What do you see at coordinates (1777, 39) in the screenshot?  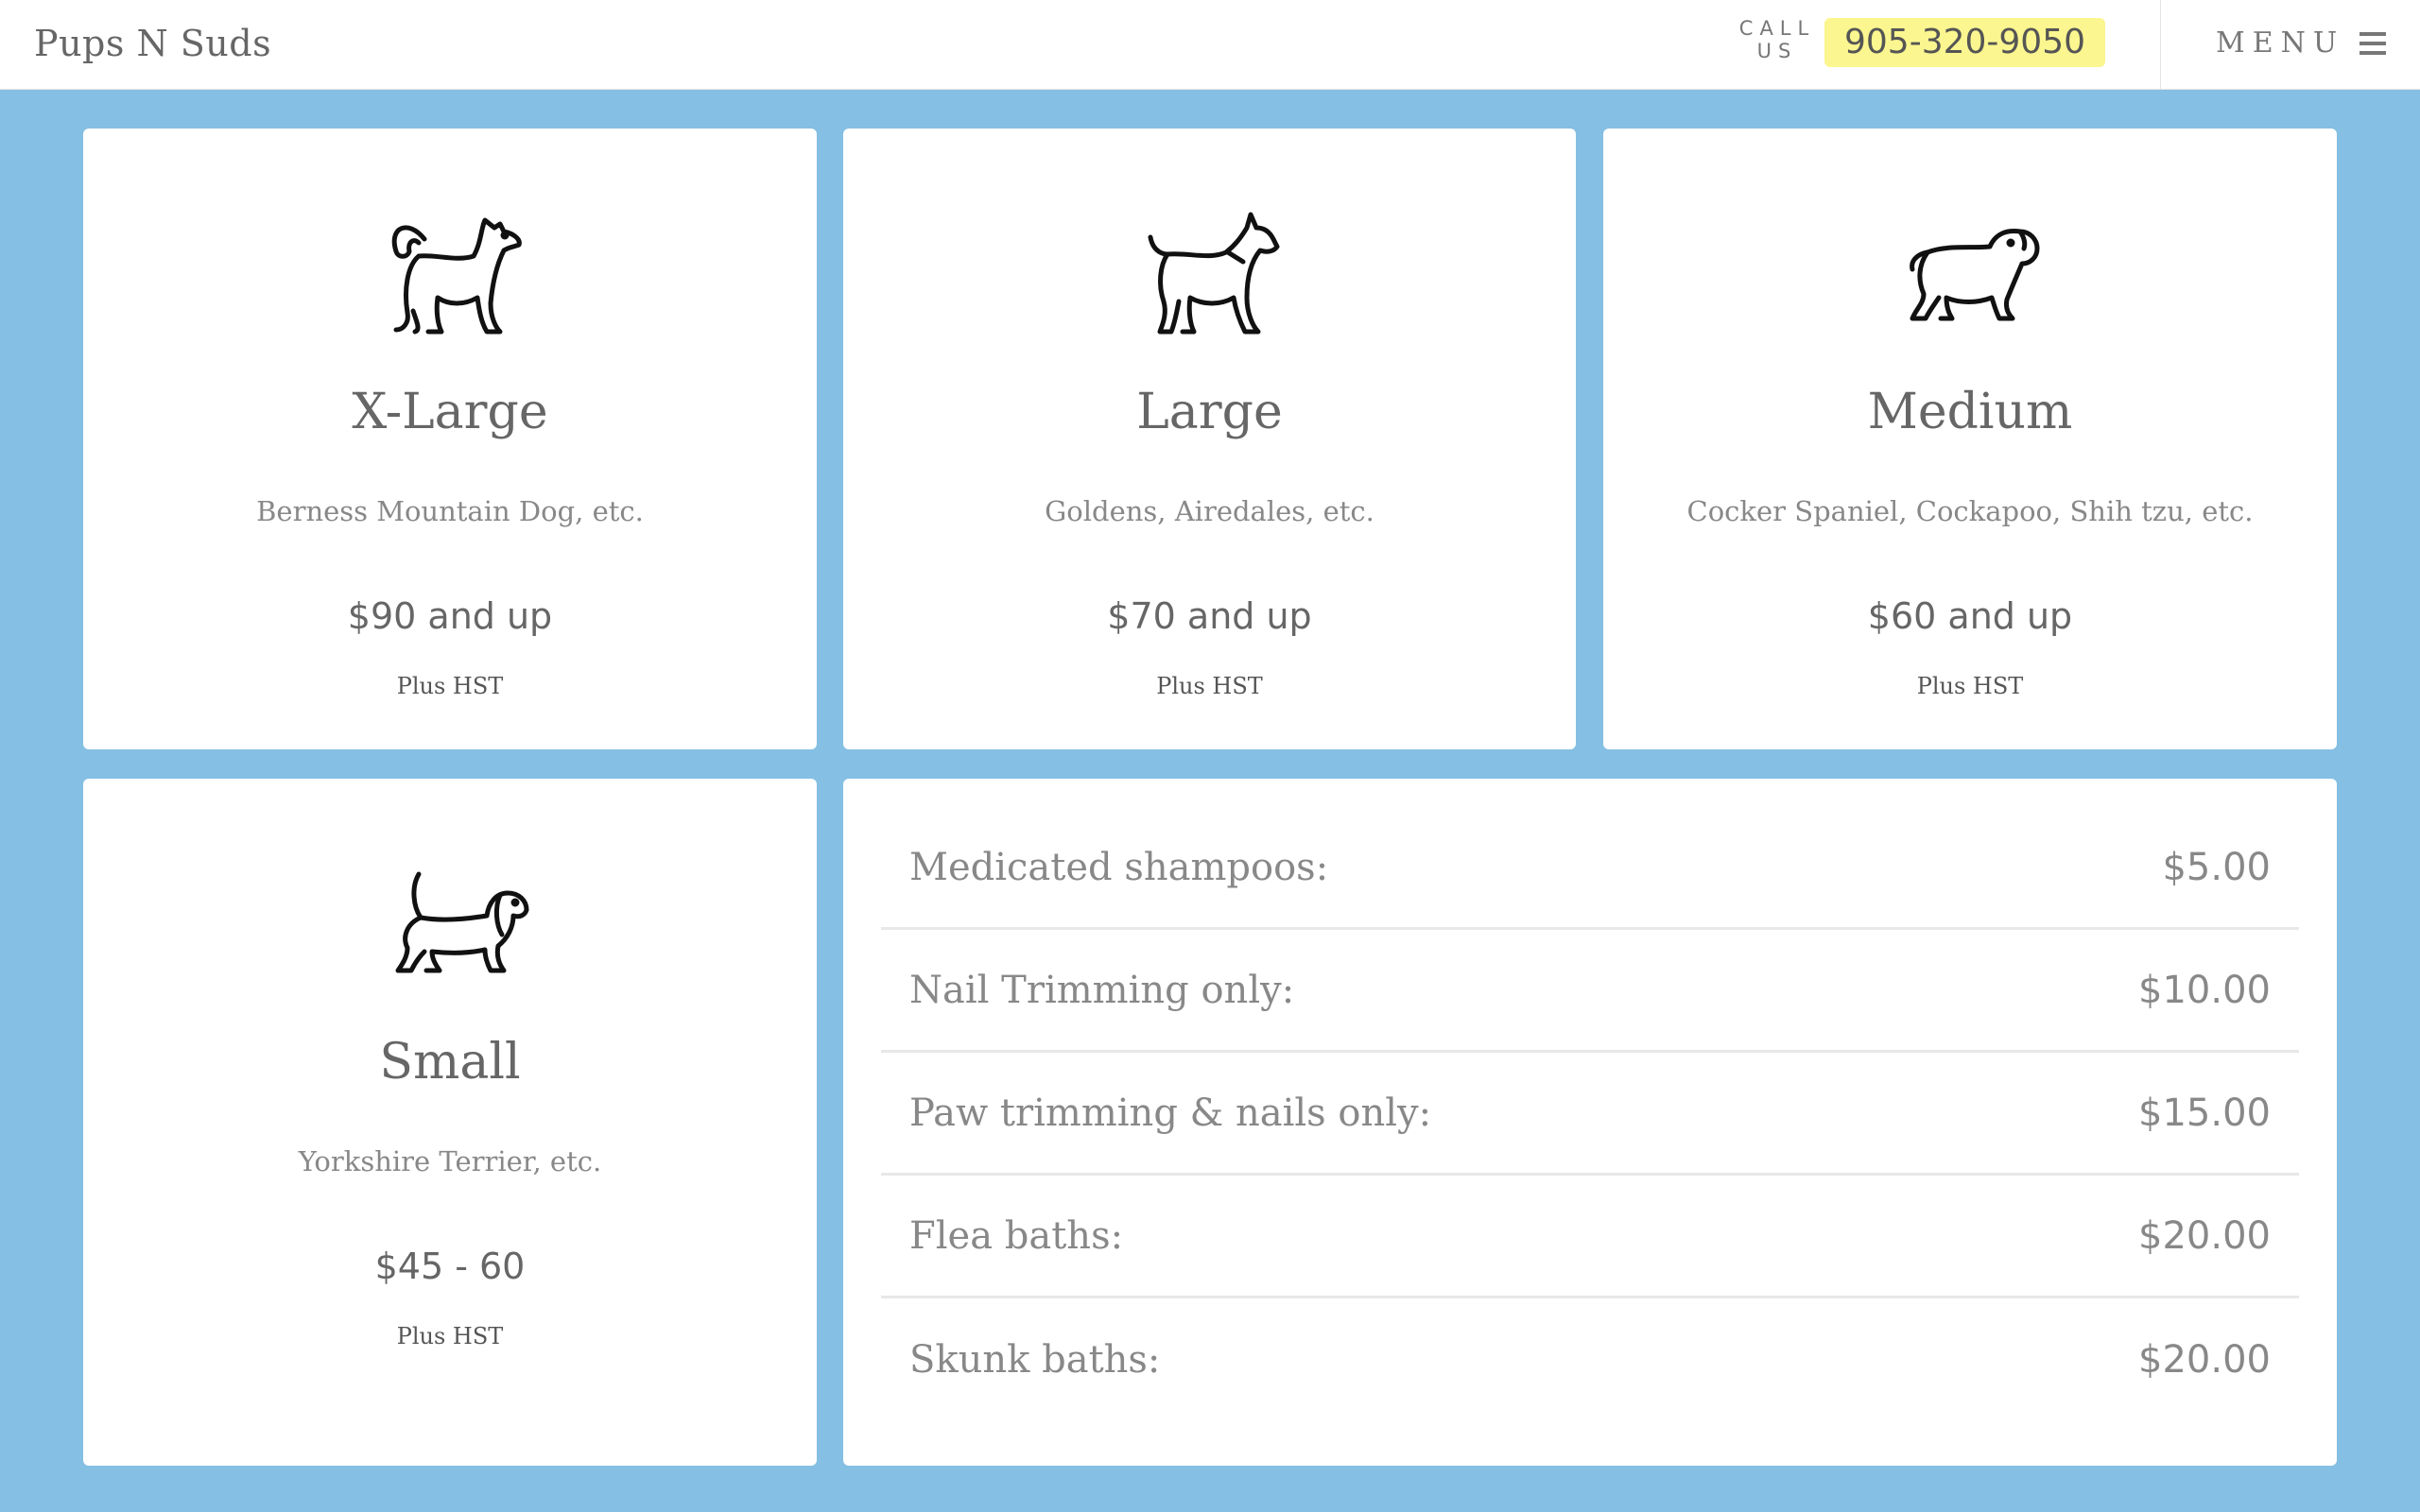 I see `call-us-label: CALL US` at bounding box center [1777, 39].